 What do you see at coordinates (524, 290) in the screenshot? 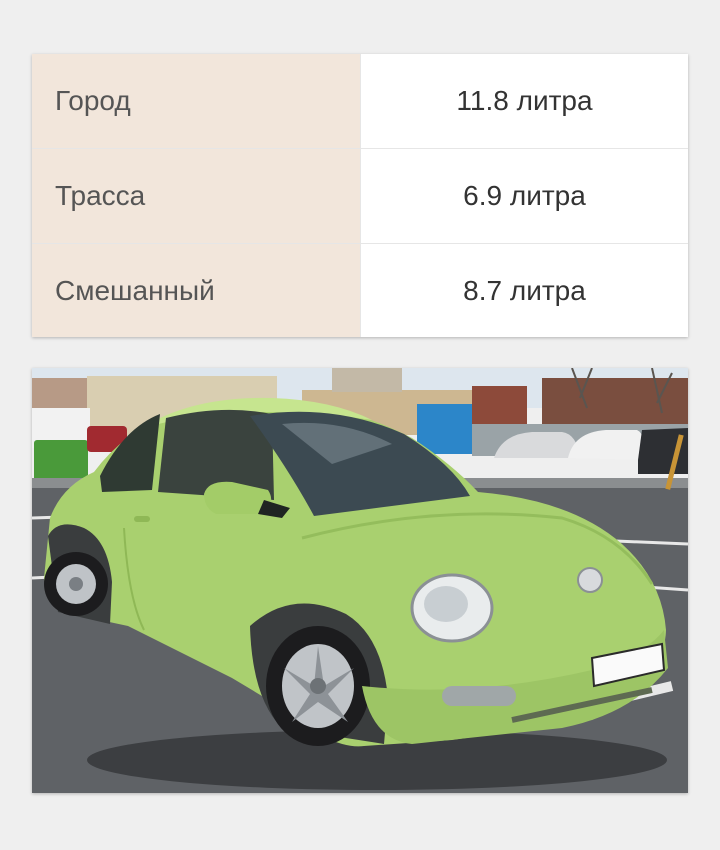
I see `row-value-mixed: 8.7 литра` at bounding box center [524, 290].